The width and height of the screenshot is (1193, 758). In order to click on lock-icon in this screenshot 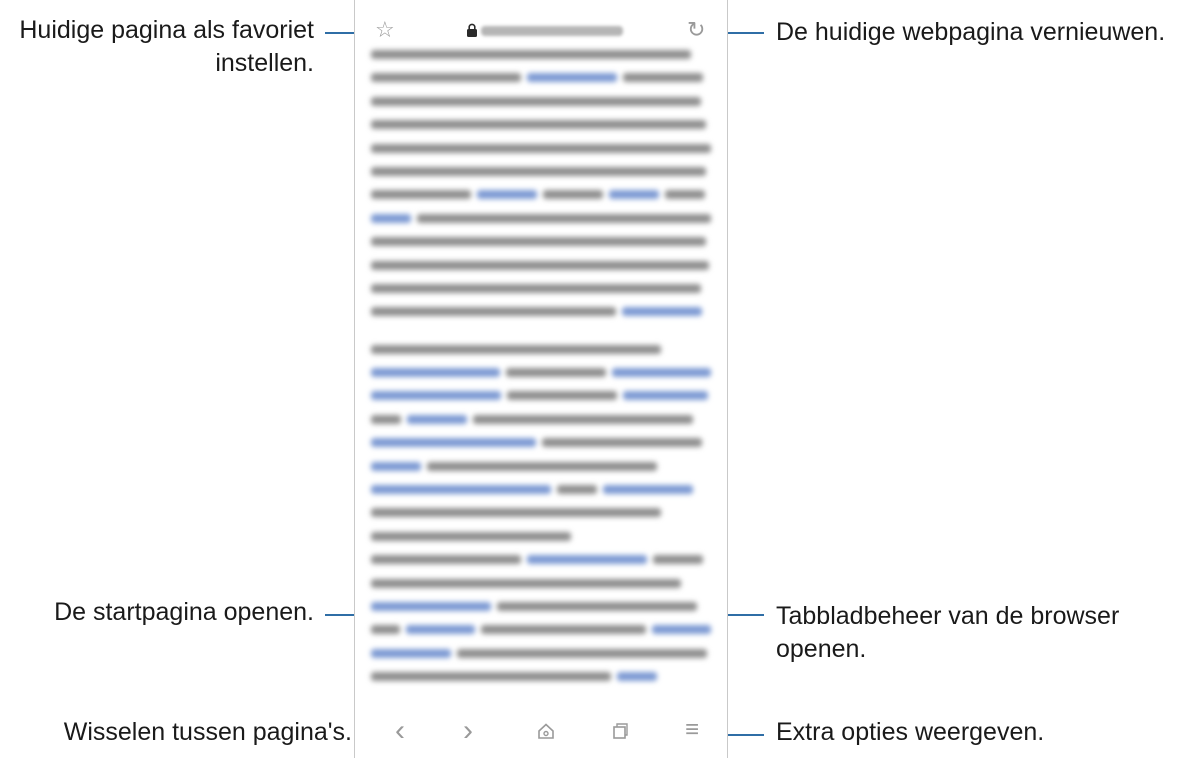, I will do `click(472, 32)`.